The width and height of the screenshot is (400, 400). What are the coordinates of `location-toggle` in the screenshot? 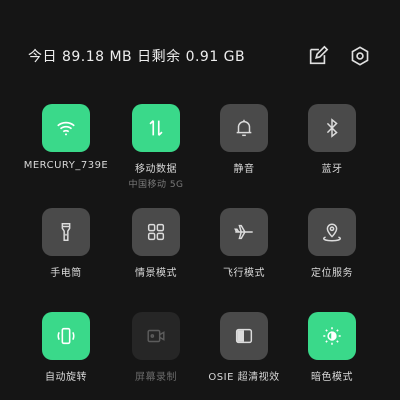 It's located at (332, 232).